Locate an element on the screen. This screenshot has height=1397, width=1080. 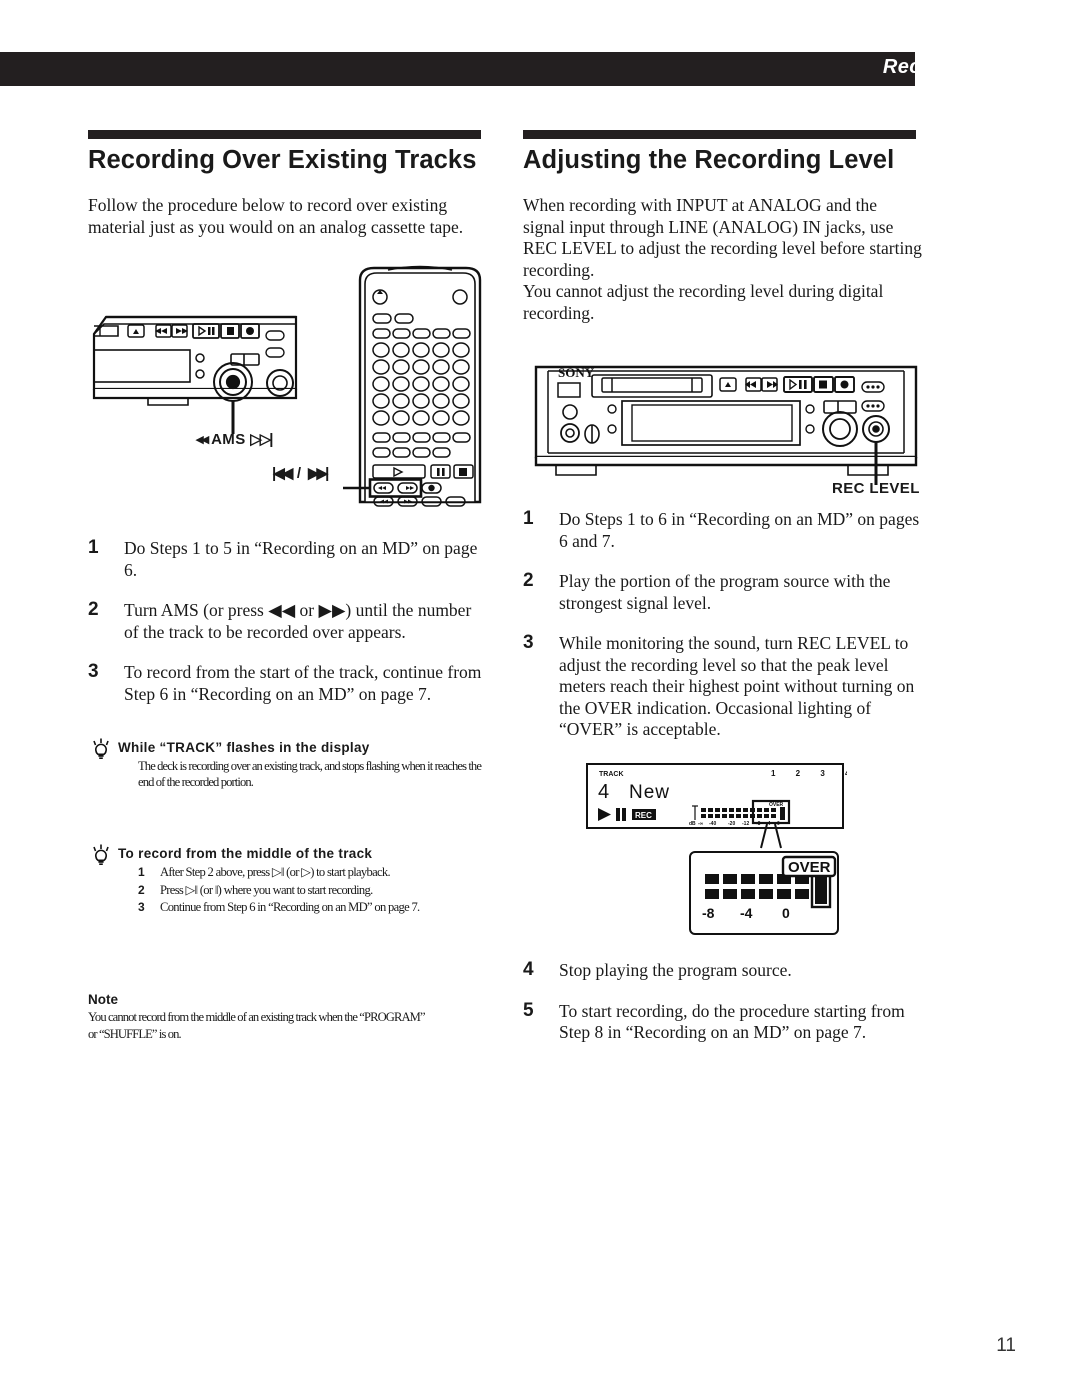
remote-control-illustration is located at coordinates (412, 386).